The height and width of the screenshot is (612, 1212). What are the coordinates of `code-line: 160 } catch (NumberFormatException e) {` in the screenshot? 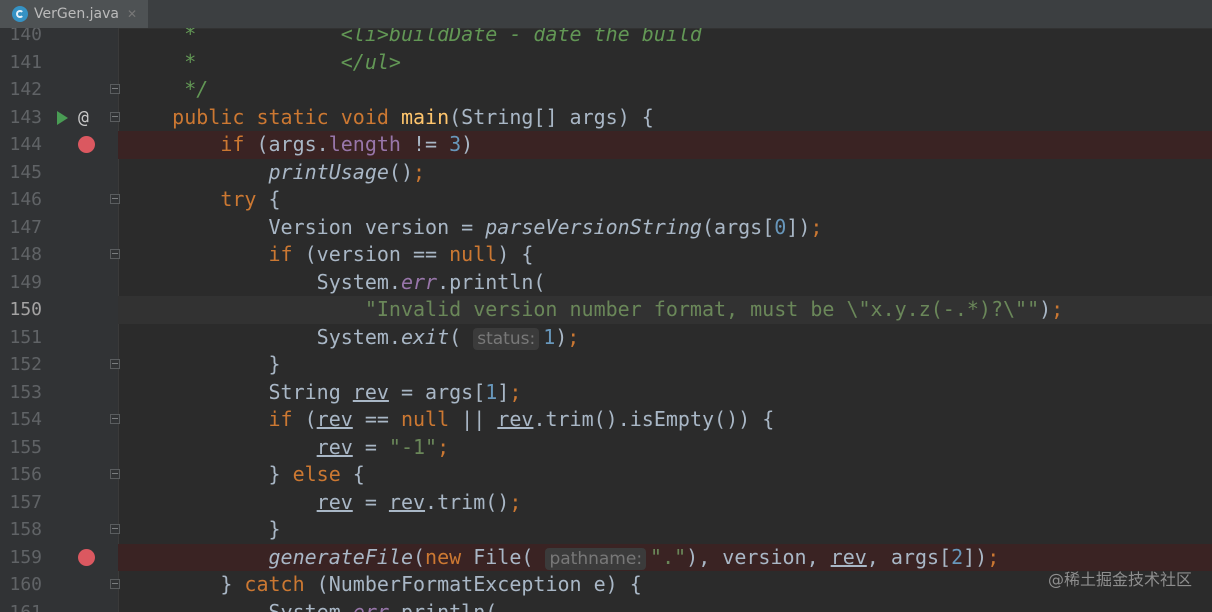 It's located at (606, 585).